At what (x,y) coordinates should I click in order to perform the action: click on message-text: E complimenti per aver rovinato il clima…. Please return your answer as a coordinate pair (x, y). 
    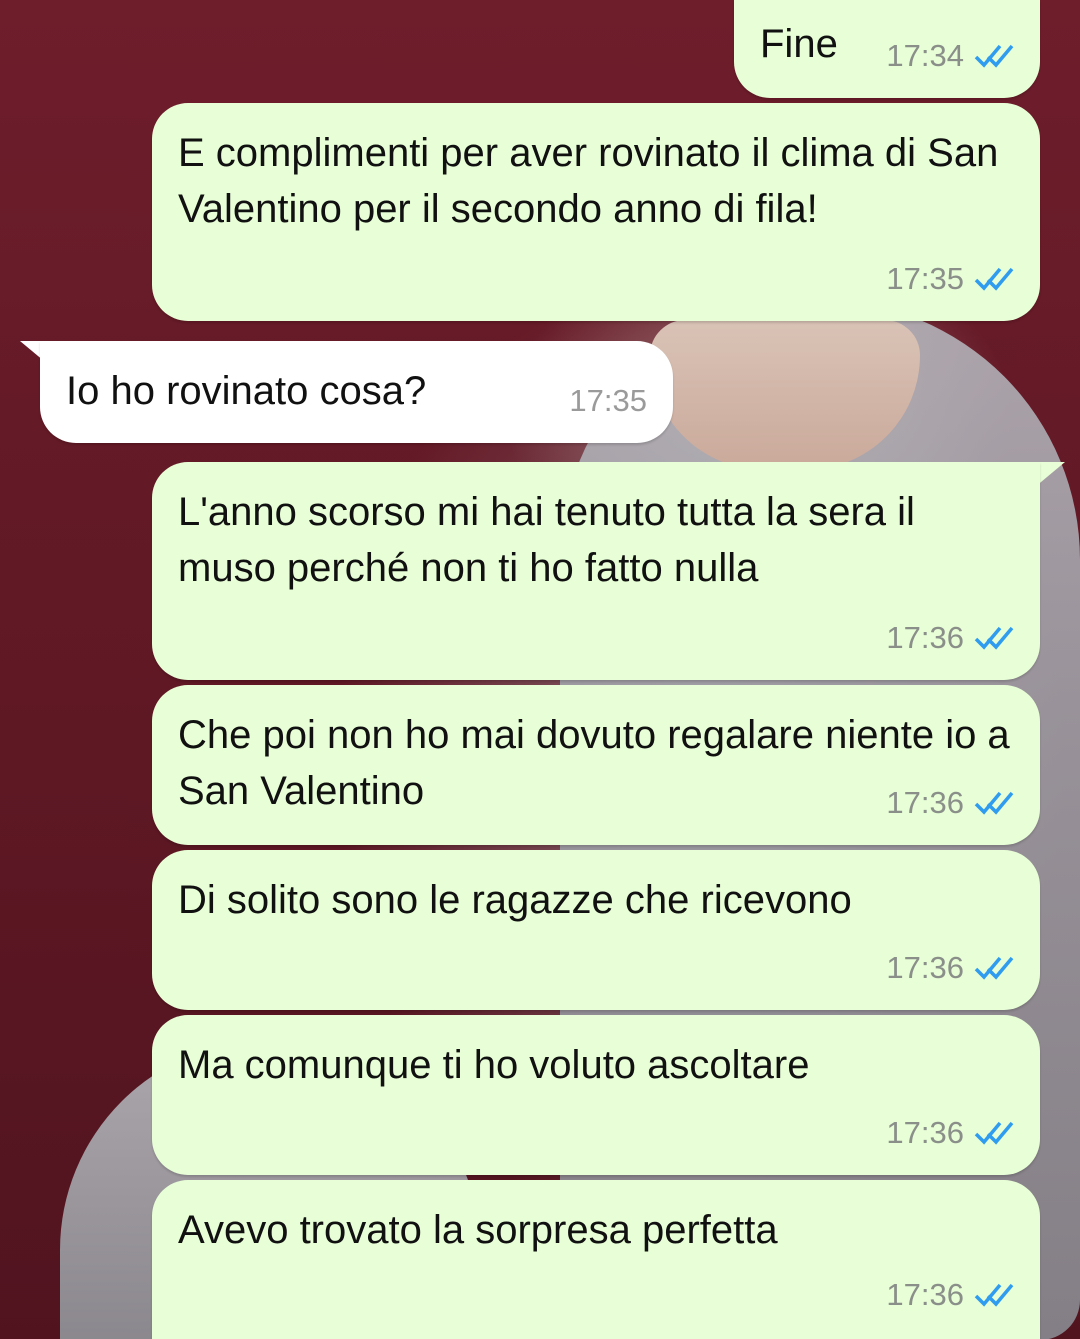
    Looking at the image, I should click on (588, 181).